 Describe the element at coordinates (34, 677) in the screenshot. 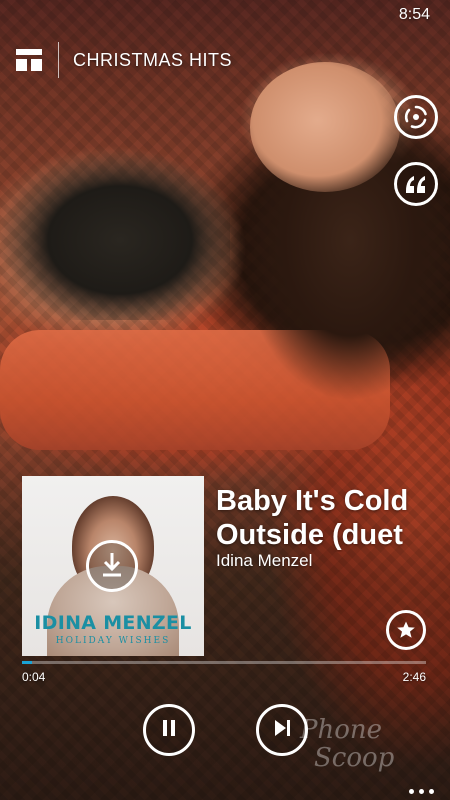

I see `elapsed-time: 0:04` at that location.